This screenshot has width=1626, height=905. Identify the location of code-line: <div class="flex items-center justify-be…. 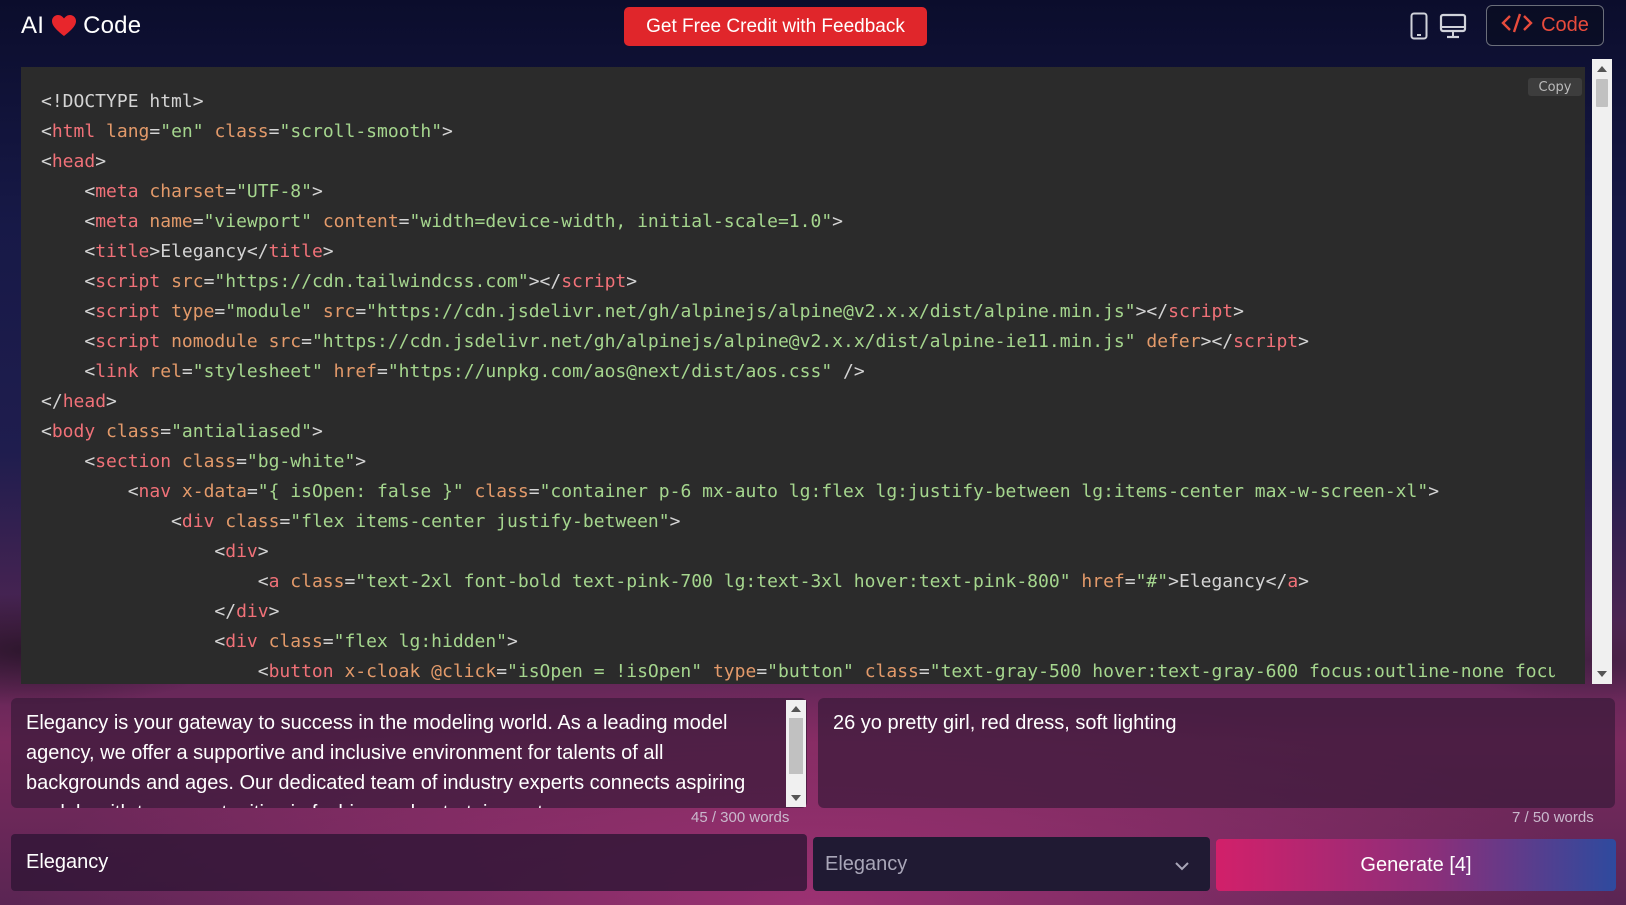
(798, 522).